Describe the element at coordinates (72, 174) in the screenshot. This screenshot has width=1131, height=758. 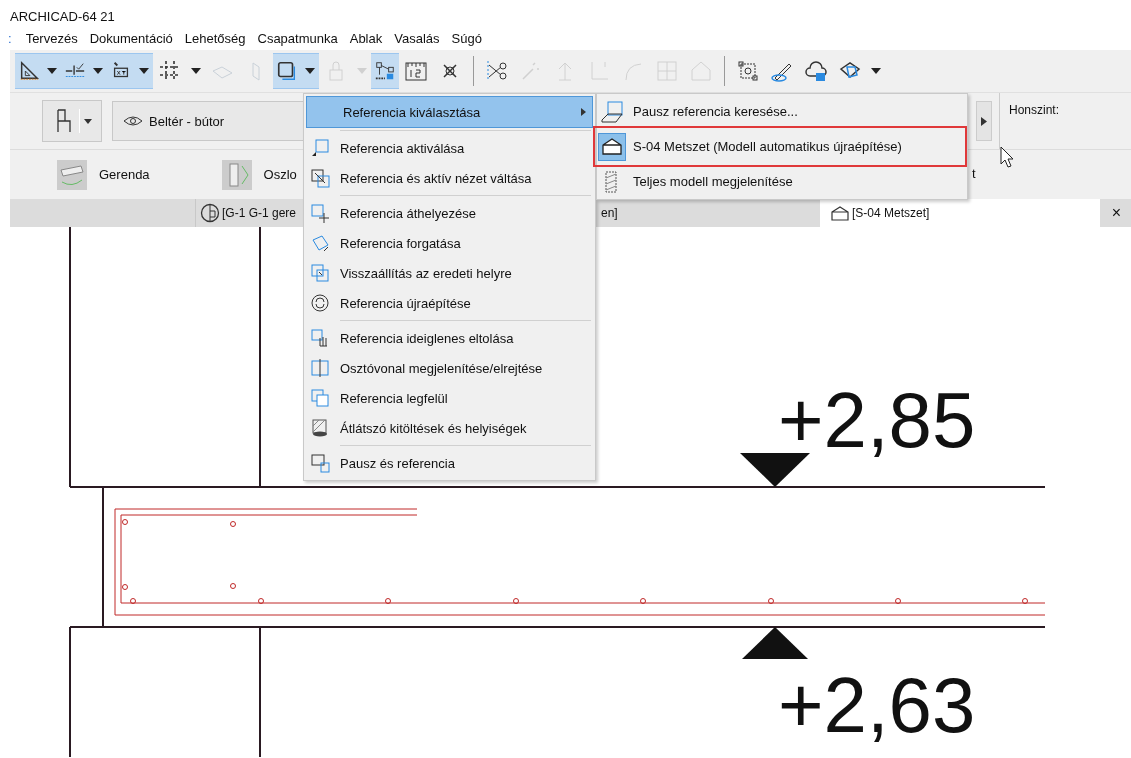
I see `beam-icon` at that location.